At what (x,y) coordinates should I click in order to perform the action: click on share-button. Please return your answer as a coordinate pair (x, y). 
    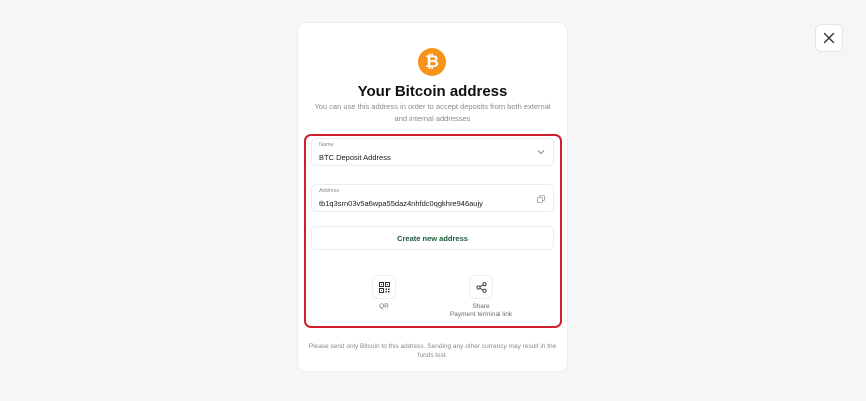
    Looking at the image, I should click on (481, 287).